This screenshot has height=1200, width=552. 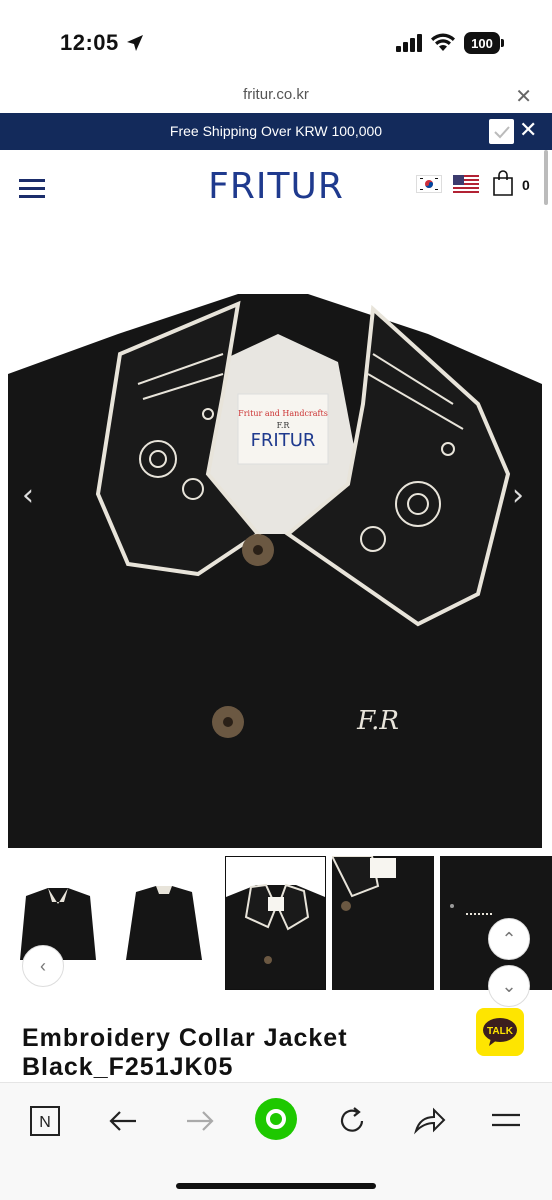 I want to click on home-icon, so click(x=276, y=1119).